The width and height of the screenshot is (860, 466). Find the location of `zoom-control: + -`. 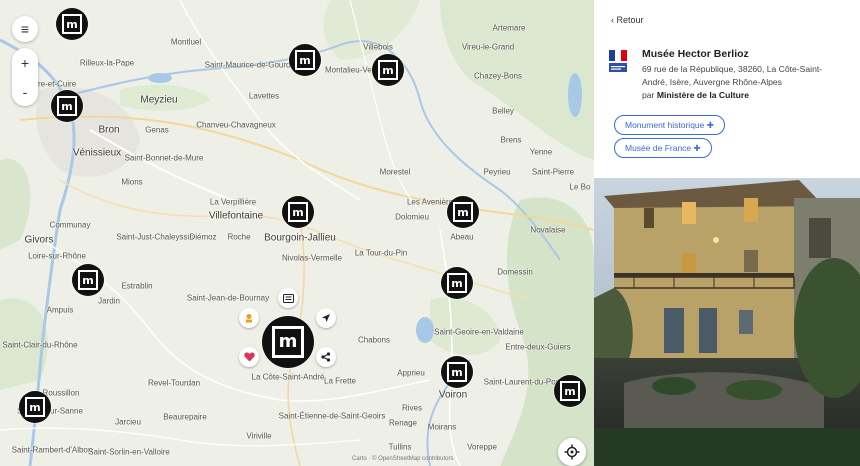

zoom-control: + - is located at coordinates (25, 77).